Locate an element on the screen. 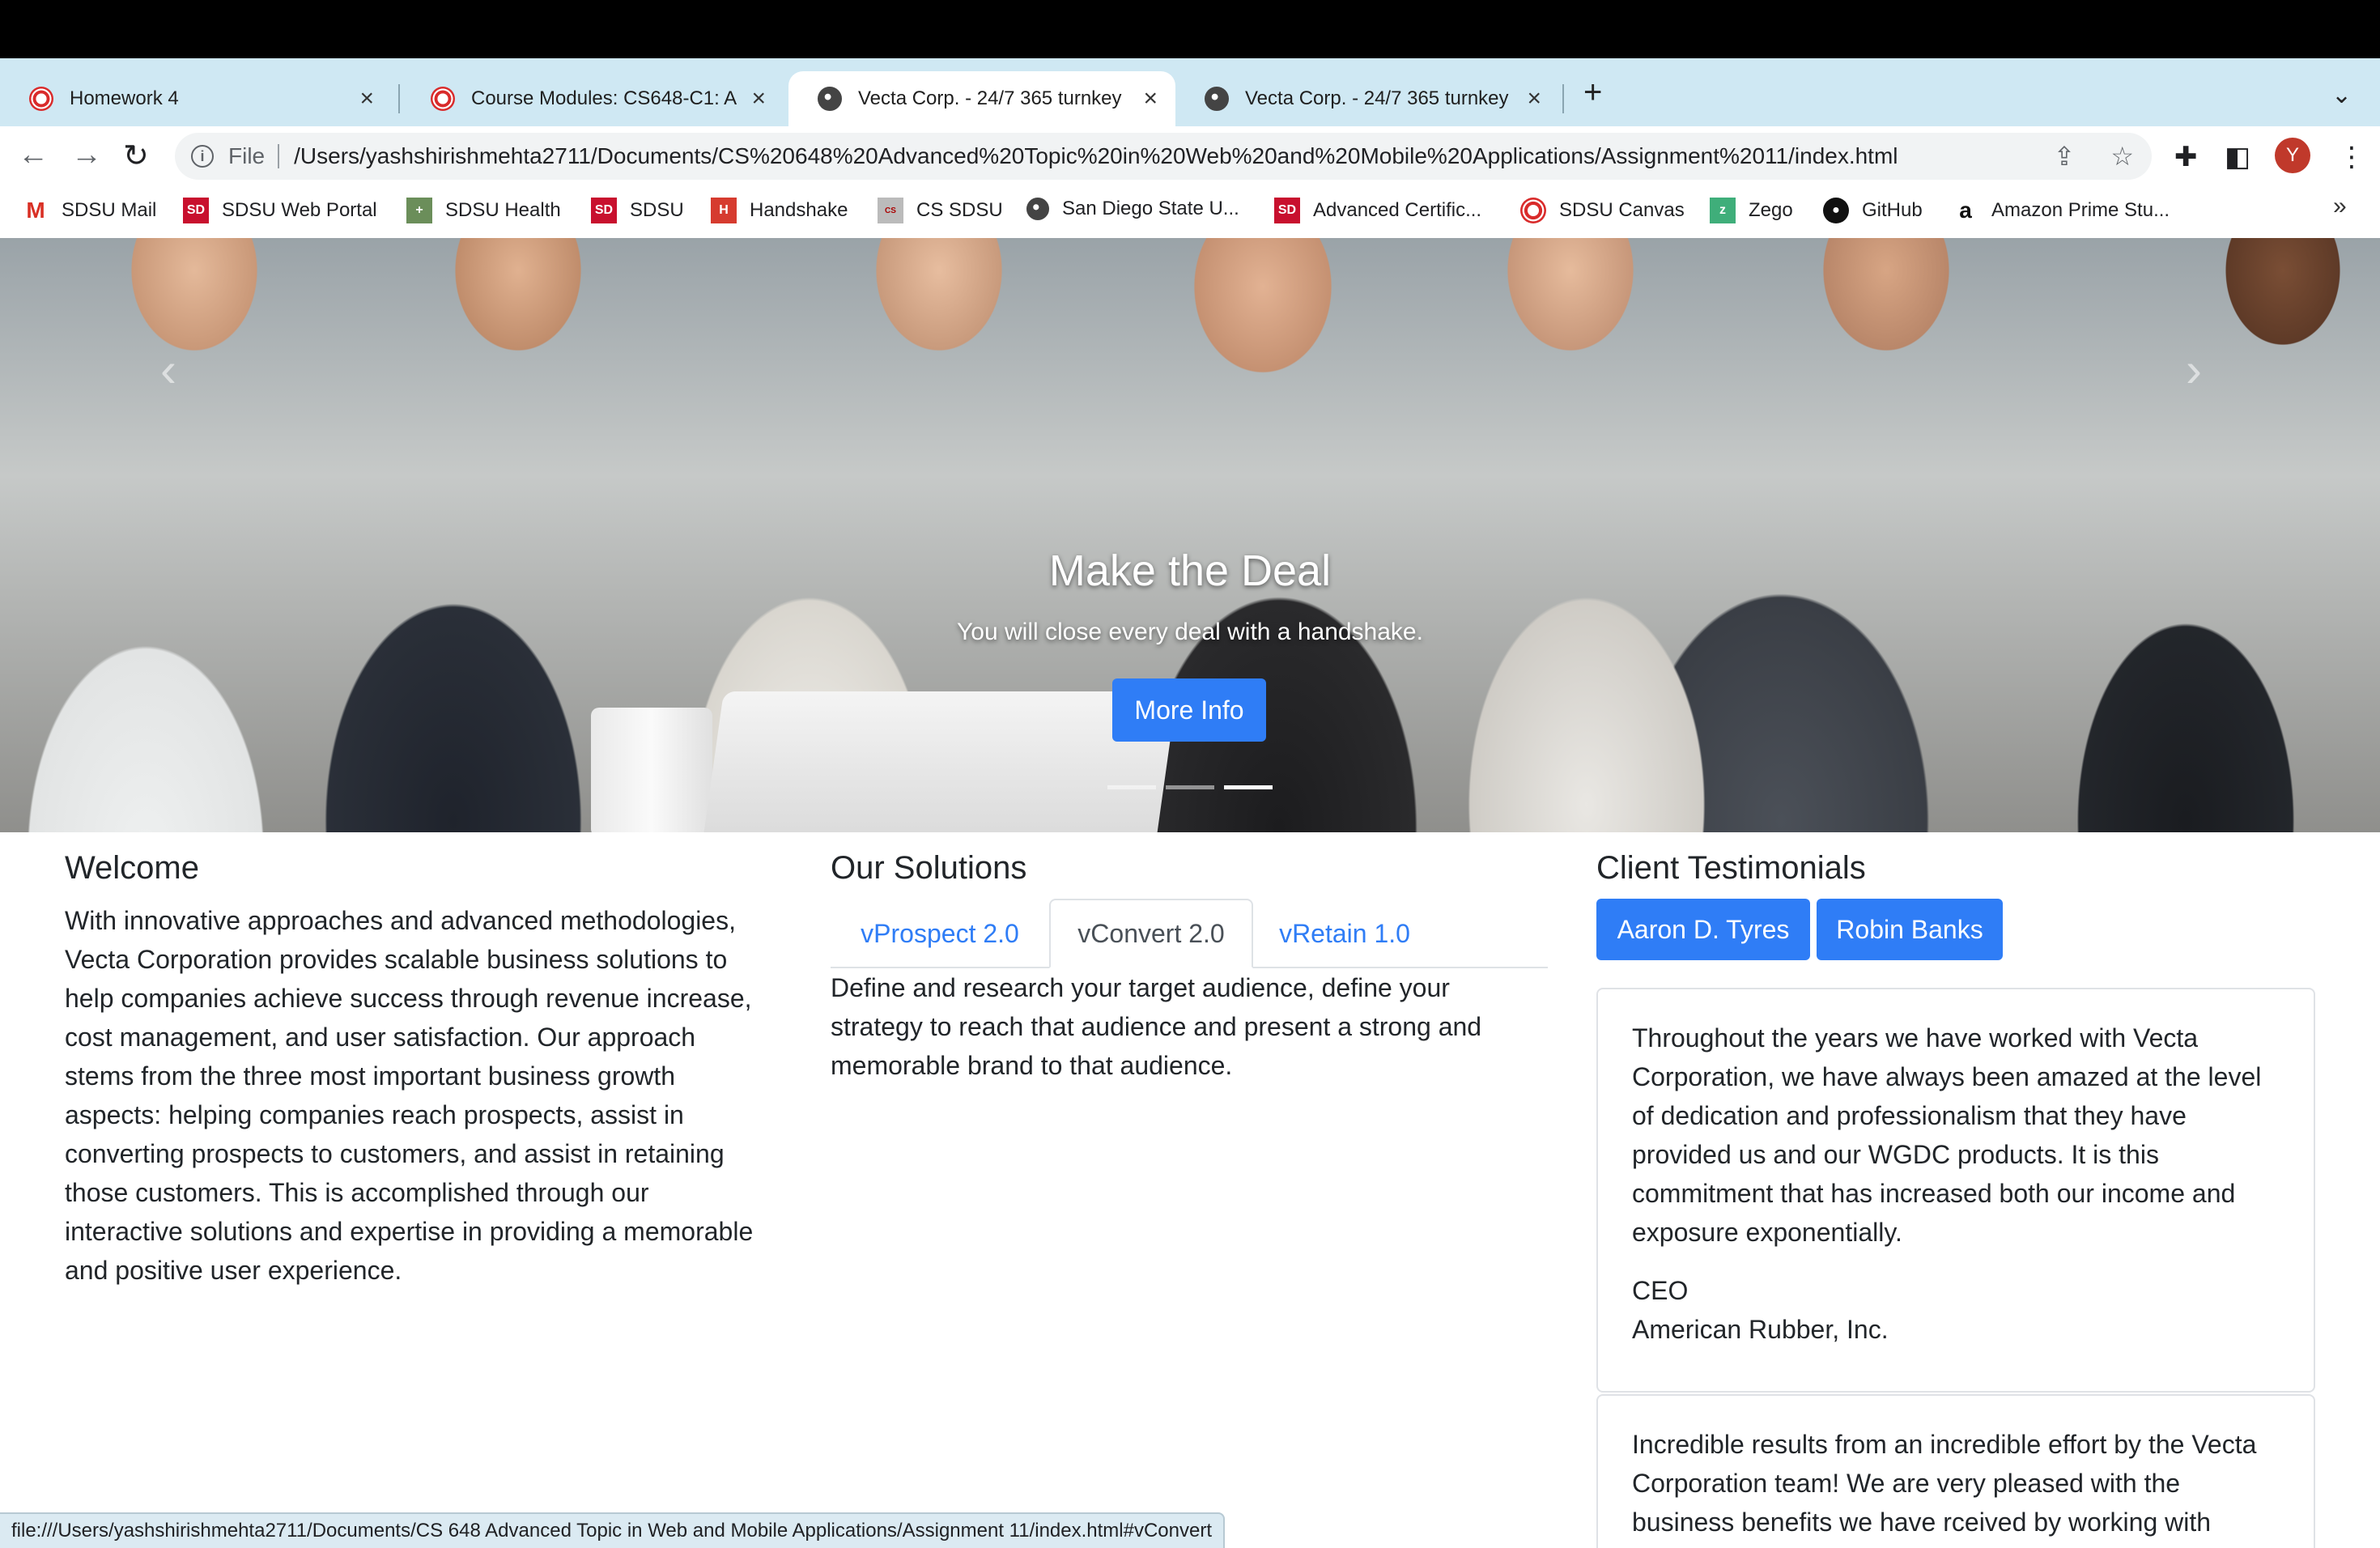 Image resolution: width=2380 pixels, height=1548 pixels. browser-tab: Course Modules: CS648-C1: A × is located at coordinates (593, 99).